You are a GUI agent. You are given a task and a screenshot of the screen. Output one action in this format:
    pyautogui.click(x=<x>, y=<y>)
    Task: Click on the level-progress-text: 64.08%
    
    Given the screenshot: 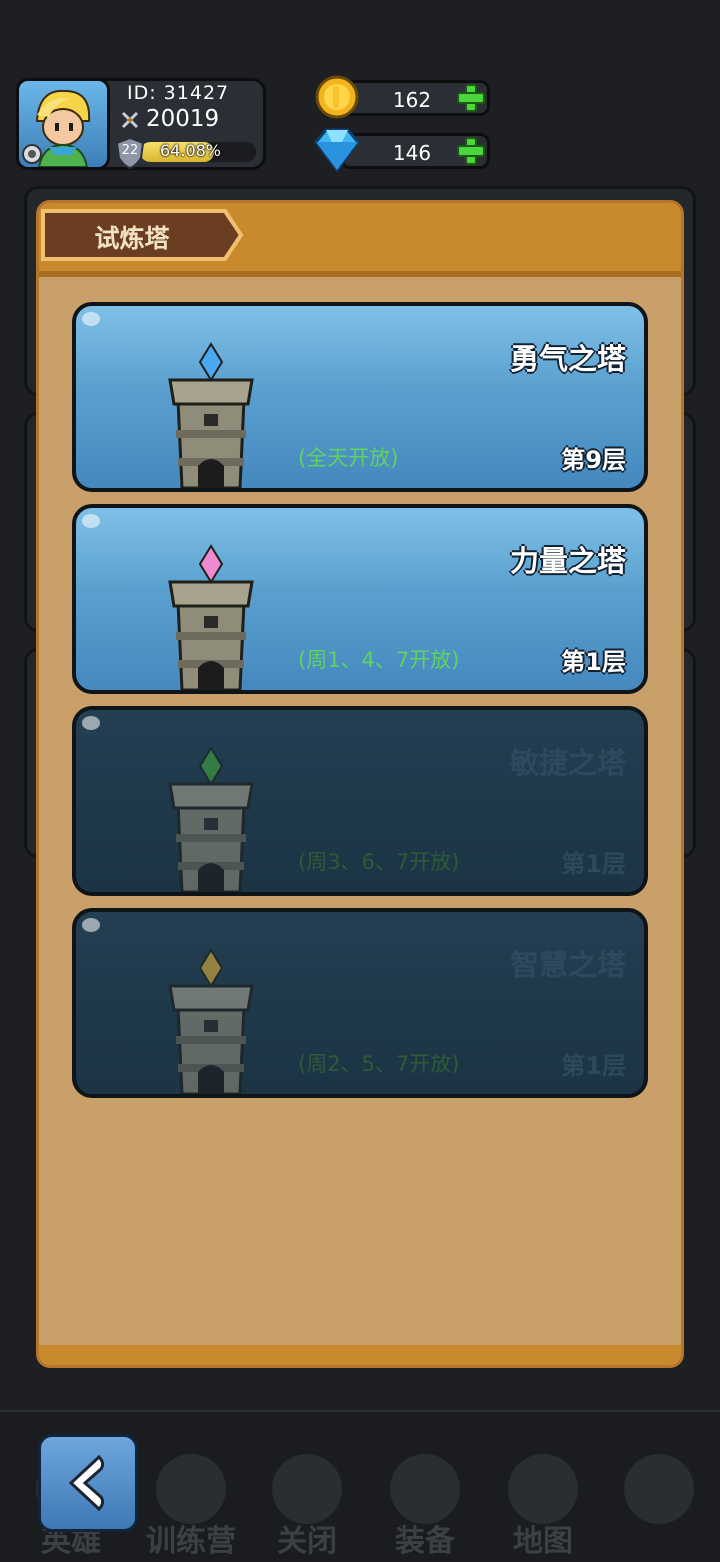 What is the action you would take?
    pyautogui.click(x=191, y=150)
    